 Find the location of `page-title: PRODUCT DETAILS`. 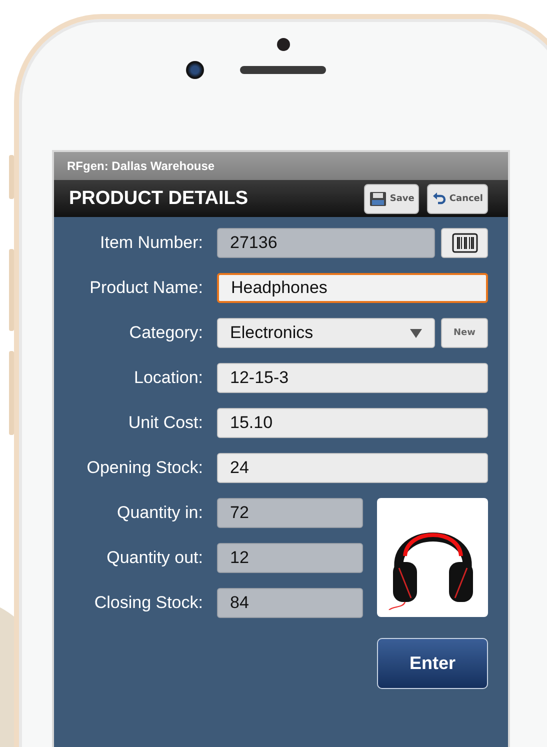

page-title: PRODUCT DETAILS is located at coordinates (158, 199).